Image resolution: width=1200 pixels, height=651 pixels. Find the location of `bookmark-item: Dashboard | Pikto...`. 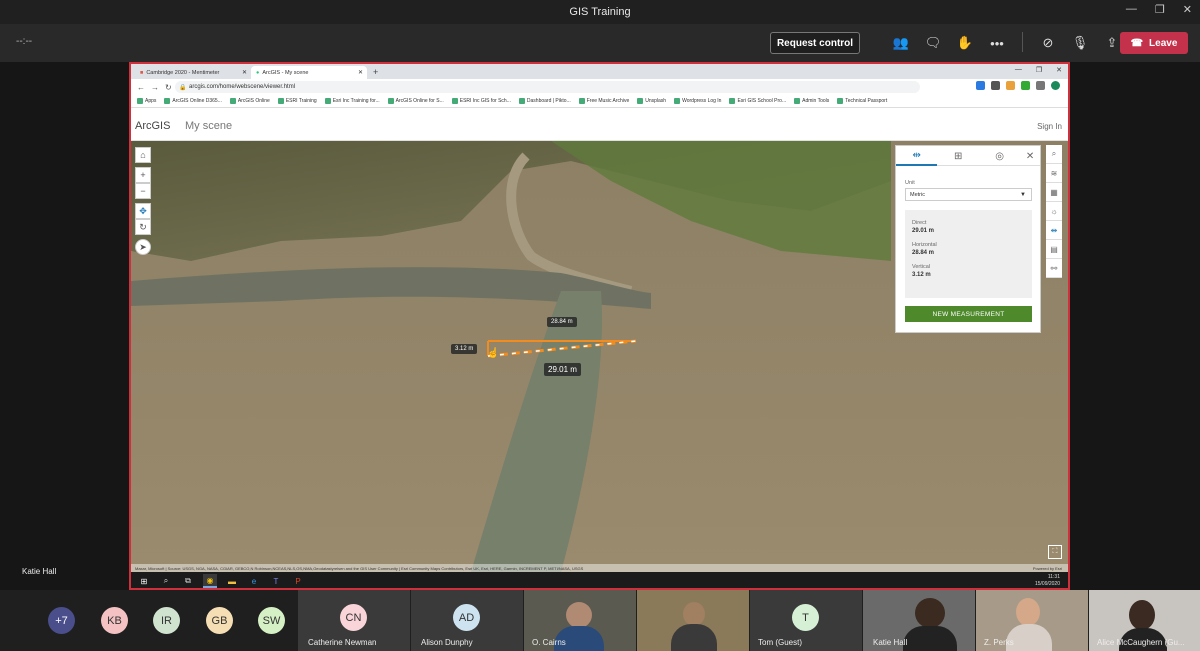

bookmark-item: Dashboard | Pikto... is located at coordinates (544, 101).